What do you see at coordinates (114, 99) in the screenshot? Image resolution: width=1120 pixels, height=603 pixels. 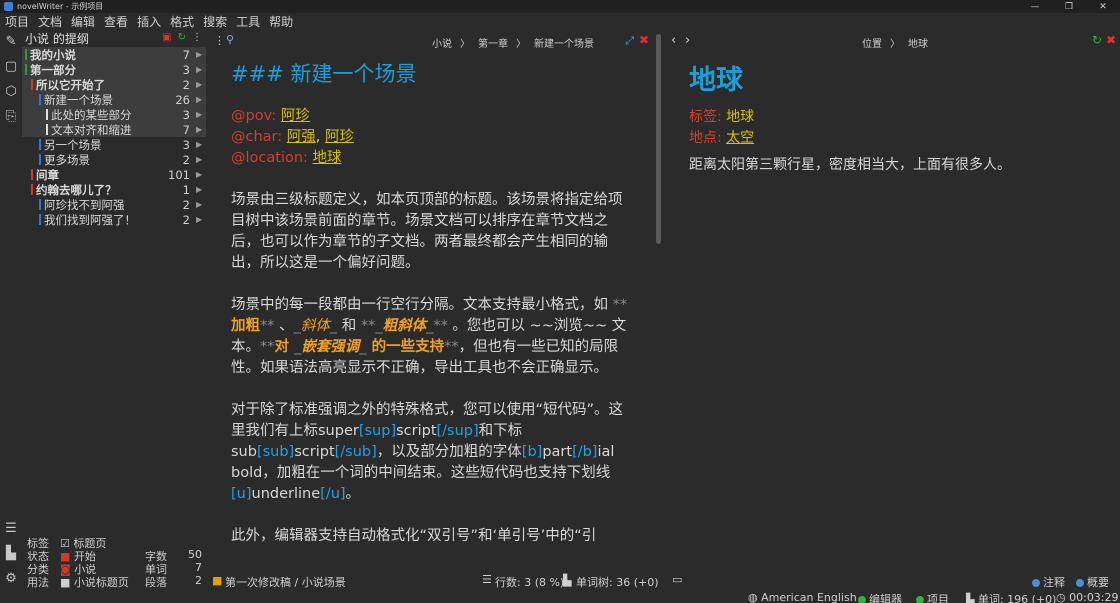 I see `tree-item: 新建一个场景 26 ▶` at bounding box center [114, 99].